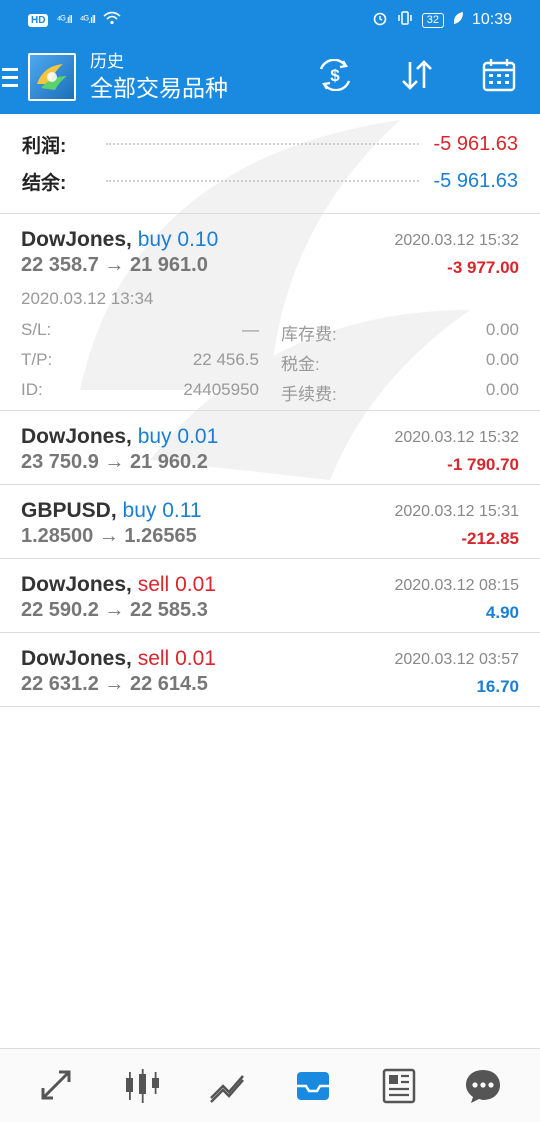 The width and height of the screenshot is (540, 1122). What do you see at coordinates (491, 19) in the screenshot?
I see `clock: 10:39` at bounding box center [491, 19].